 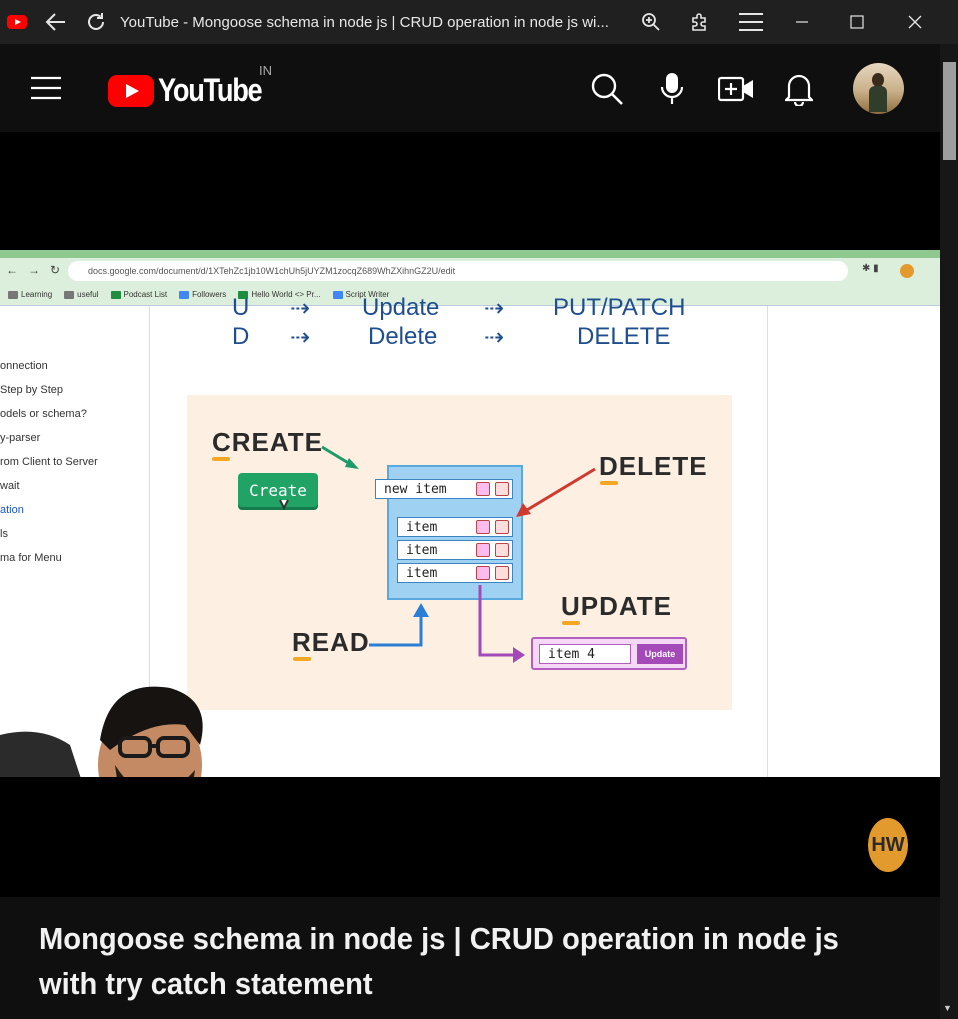 What do you see at coordinates (30, 294) in the screenshot?
I see `bookmark-item: Learning` at bounding box center [30, 294].